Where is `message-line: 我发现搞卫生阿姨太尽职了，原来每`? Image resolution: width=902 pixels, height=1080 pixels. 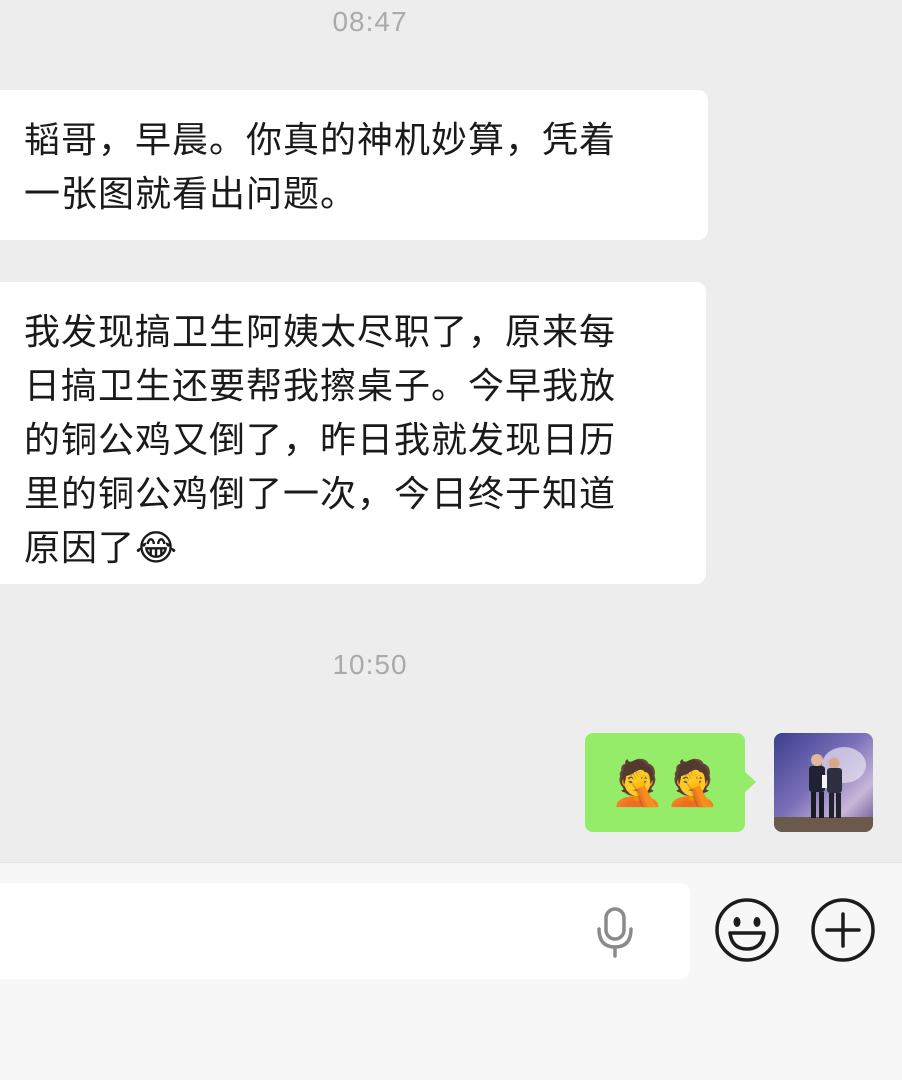 message-line: 我发现搞卫生阿姨太尽职了，原来每 is located at coordinates (320, 332).